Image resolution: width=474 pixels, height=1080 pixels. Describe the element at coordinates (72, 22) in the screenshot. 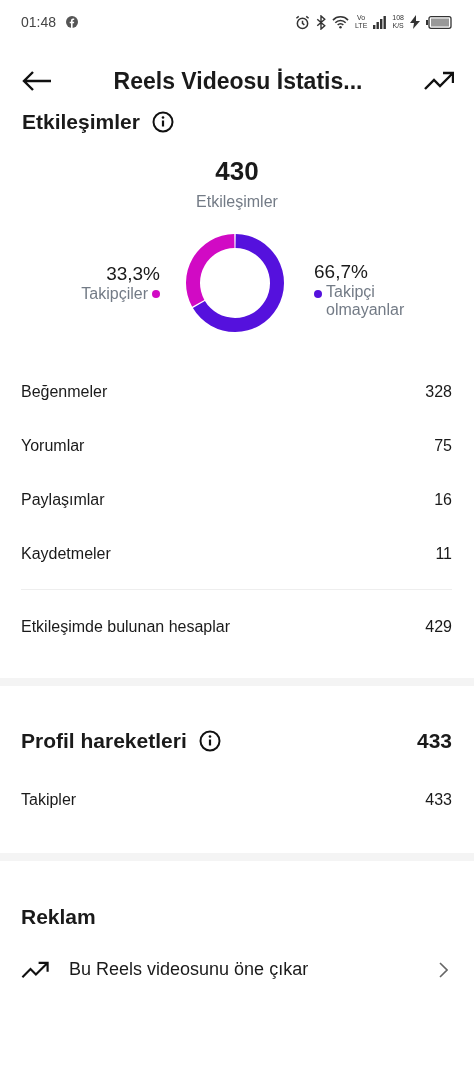

I see `facebook-icon` at that location.